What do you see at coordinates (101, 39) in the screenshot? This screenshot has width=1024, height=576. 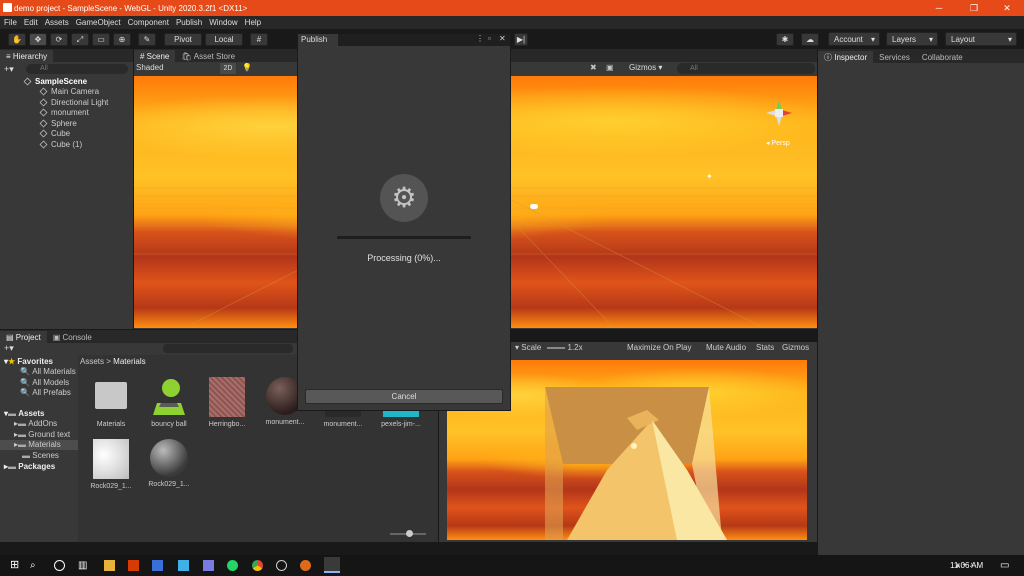 I see `rect-tool-icon: ▭` at bounding box center [101, 39].